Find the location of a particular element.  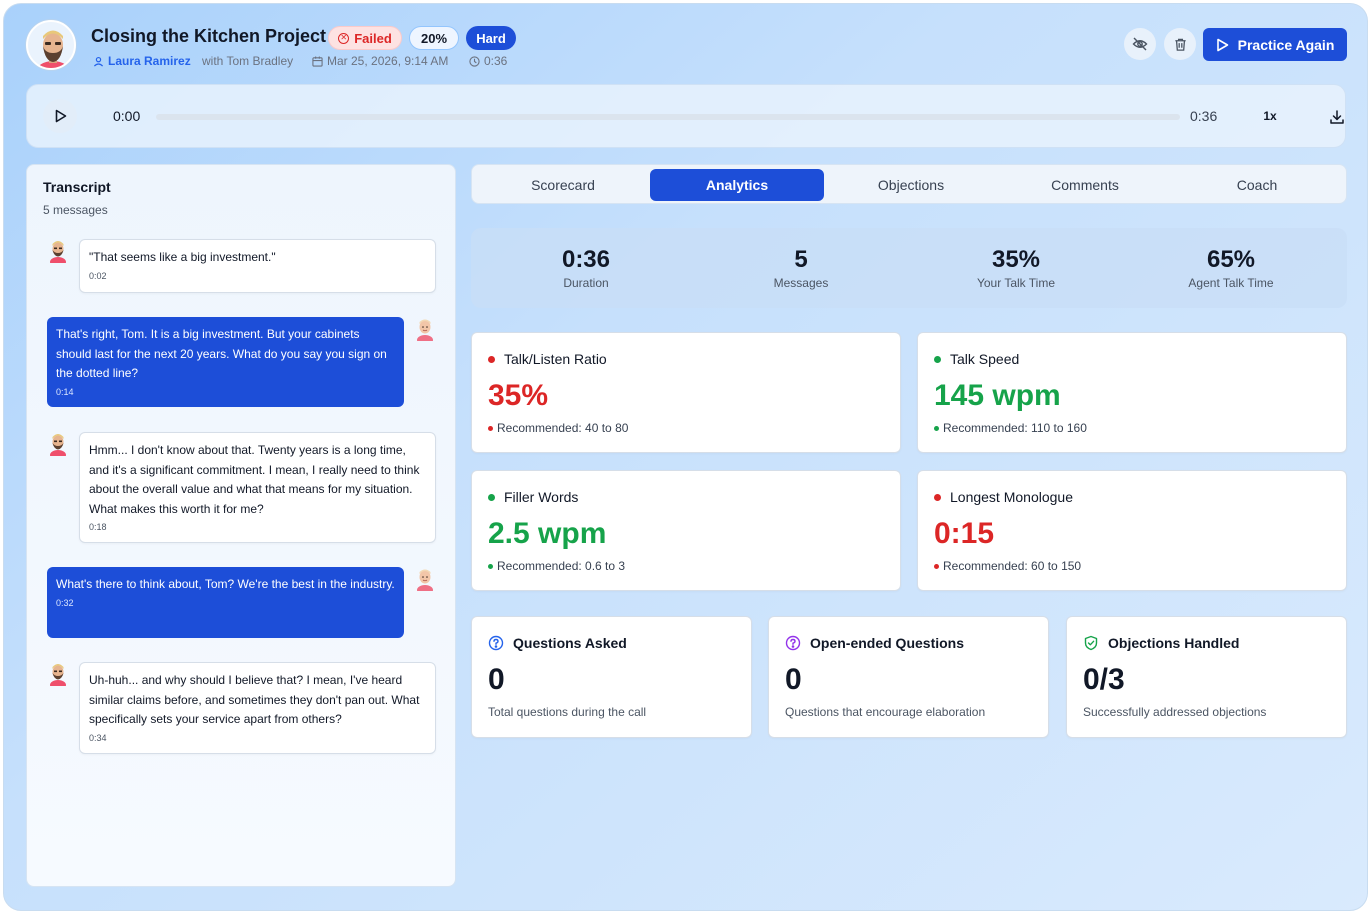

play-icon is located at coordinates (60, 116).